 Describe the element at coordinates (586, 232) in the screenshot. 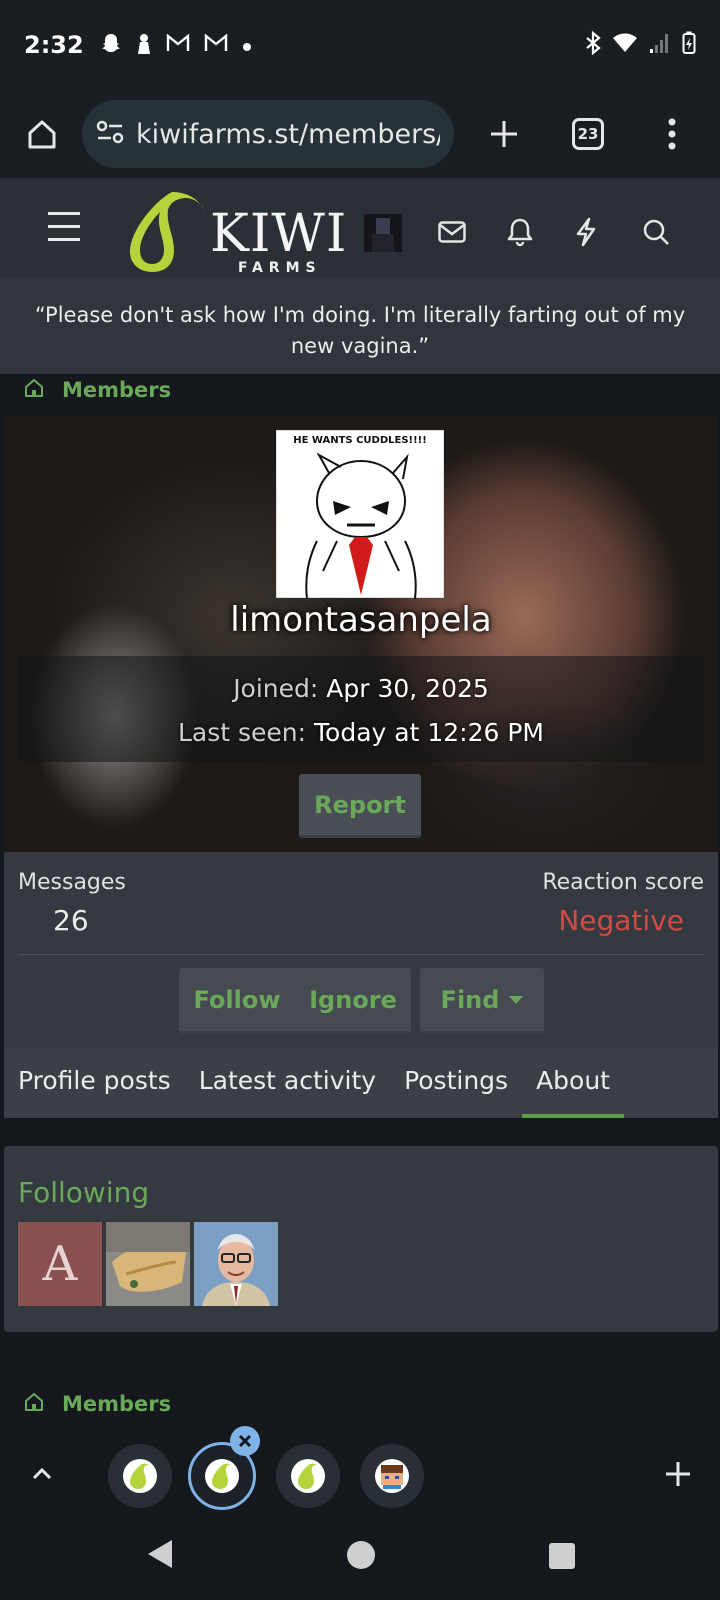

I see `lightning-icon` at that location.